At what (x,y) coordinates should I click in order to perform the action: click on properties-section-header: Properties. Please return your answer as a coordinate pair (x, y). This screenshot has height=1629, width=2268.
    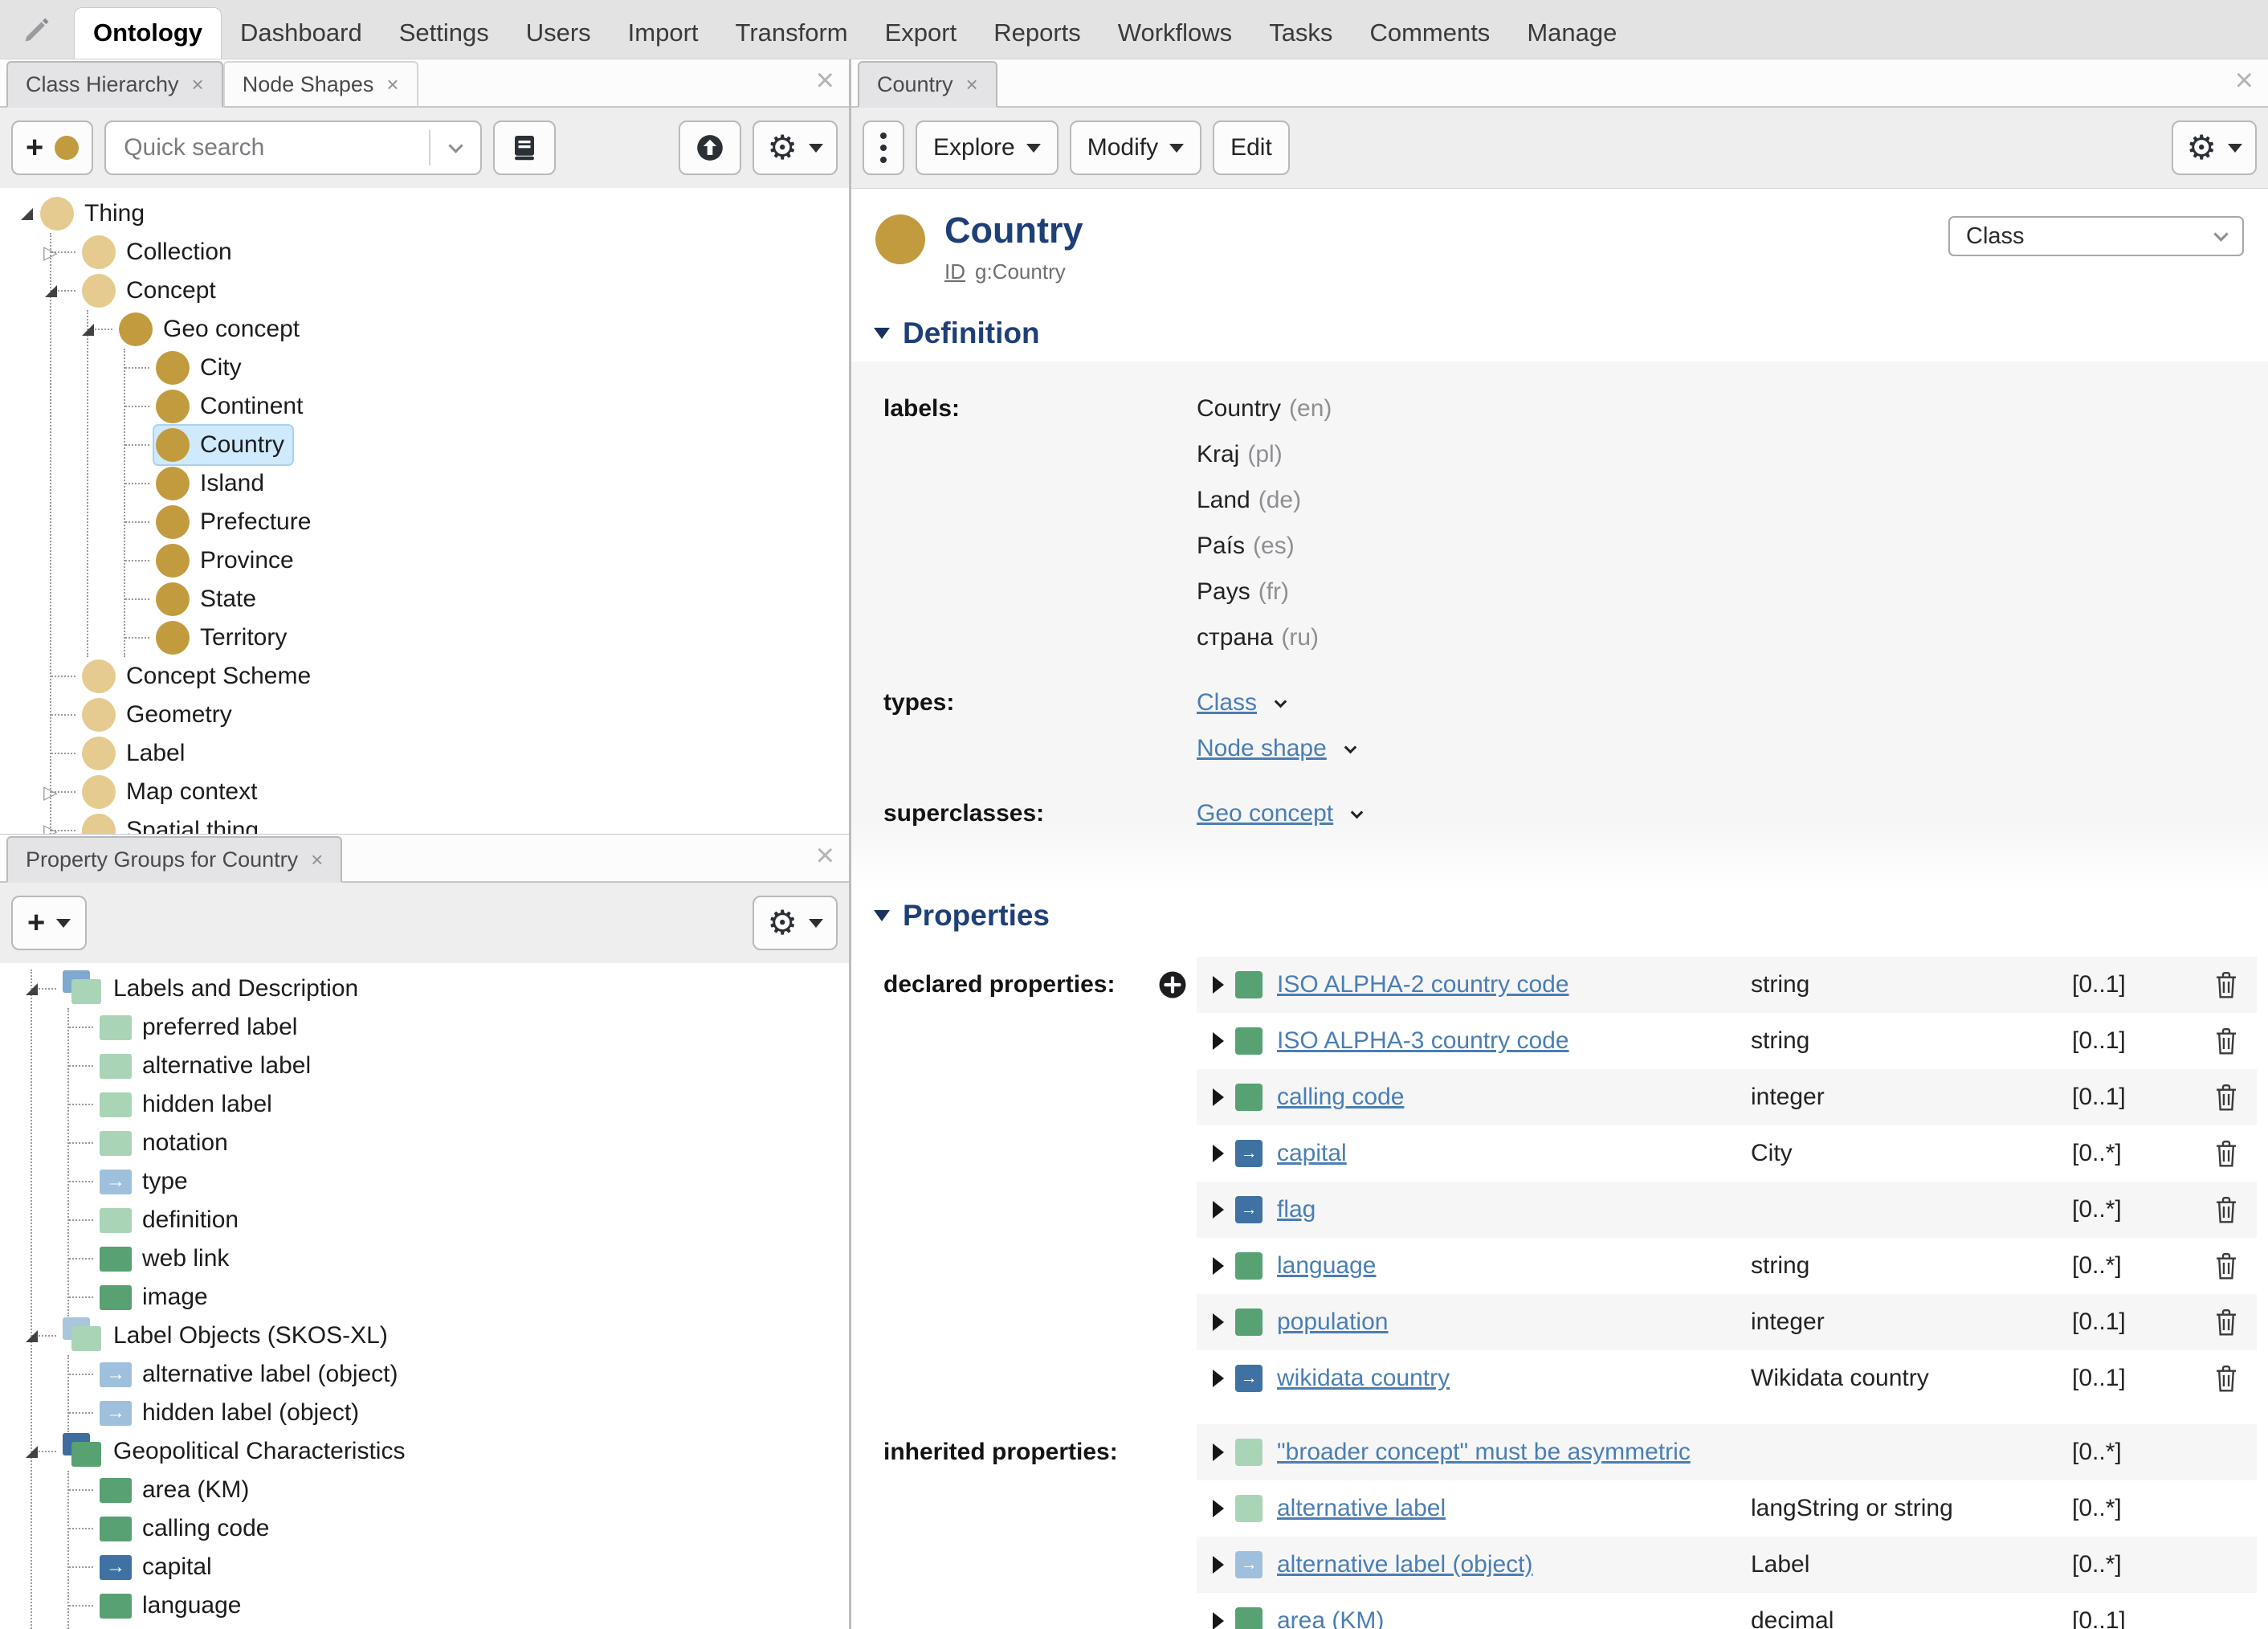
    Looking at the image, I should click on (1560, 918).